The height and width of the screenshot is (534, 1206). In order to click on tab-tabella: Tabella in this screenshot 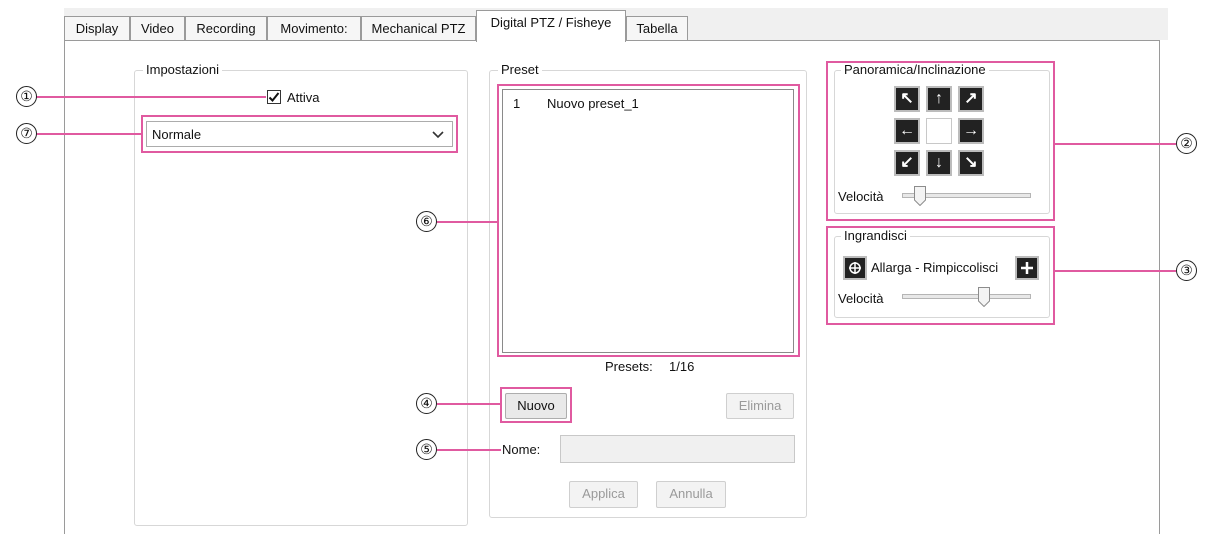, I will do `click(657, 28)`.